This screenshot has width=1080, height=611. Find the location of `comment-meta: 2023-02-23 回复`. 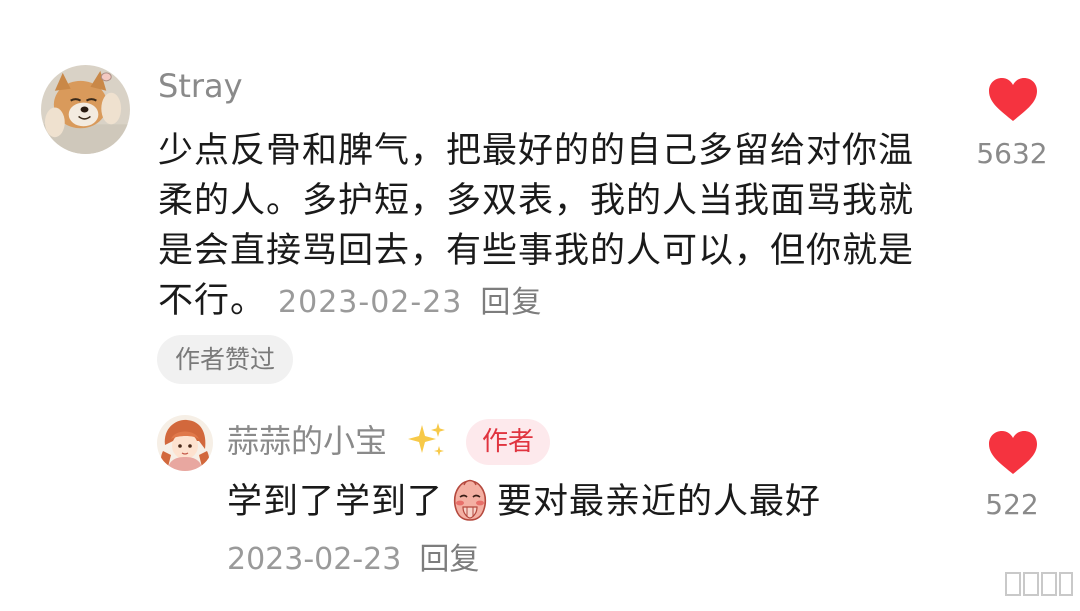

comment-meta: 2023-02-23 回复 is located at coordinates (410, 302).